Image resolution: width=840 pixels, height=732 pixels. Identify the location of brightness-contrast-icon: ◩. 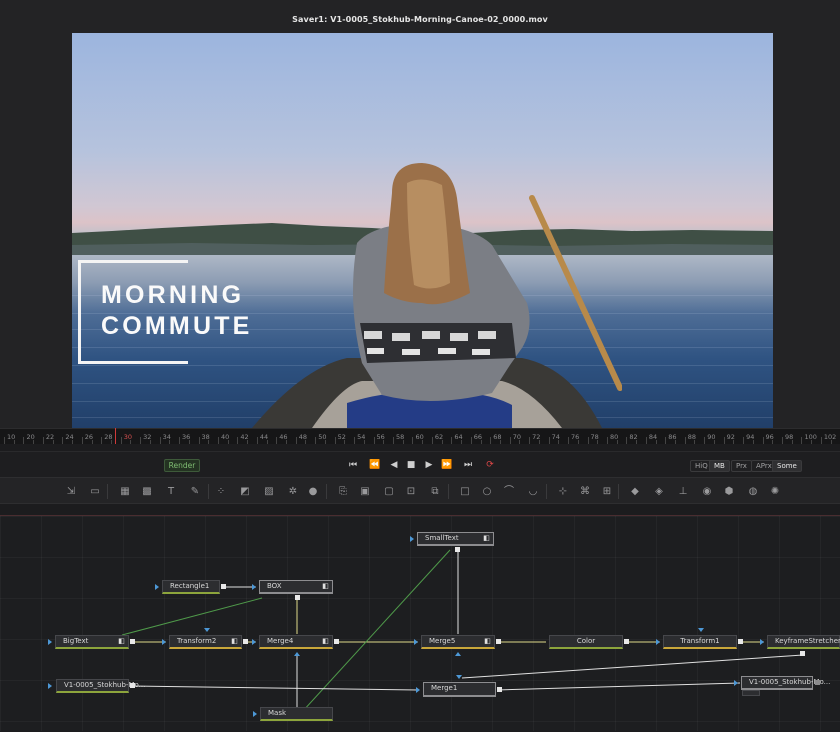
(245, 491).